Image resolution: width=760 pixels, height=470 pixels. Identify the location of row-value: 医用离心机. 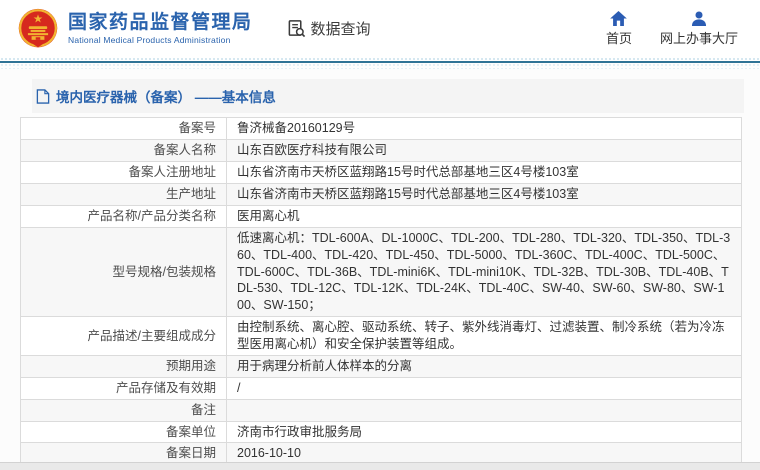
(484, 216).